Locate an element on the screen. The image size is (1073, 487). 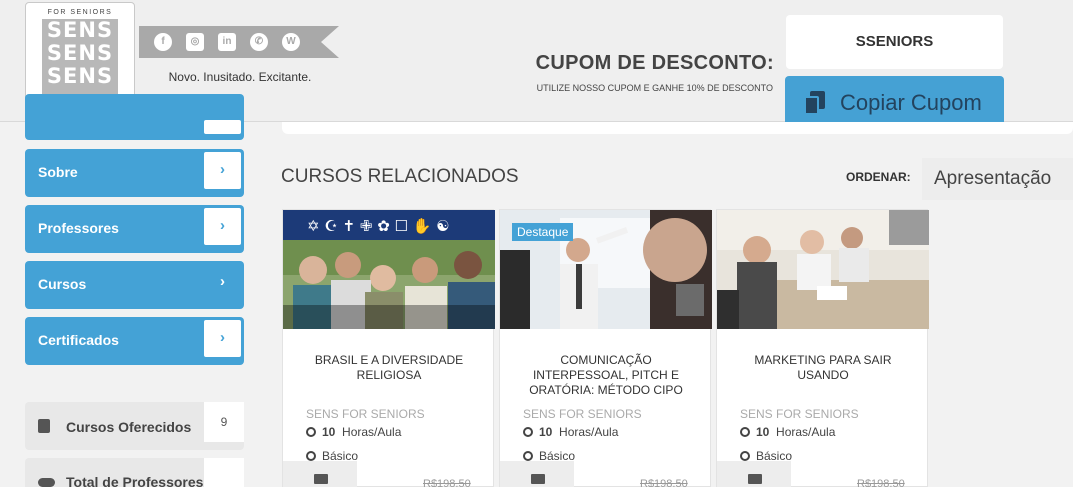
stat-courses-offered: Cursos Oferecidos 9 is located at coordinates (134, 426).